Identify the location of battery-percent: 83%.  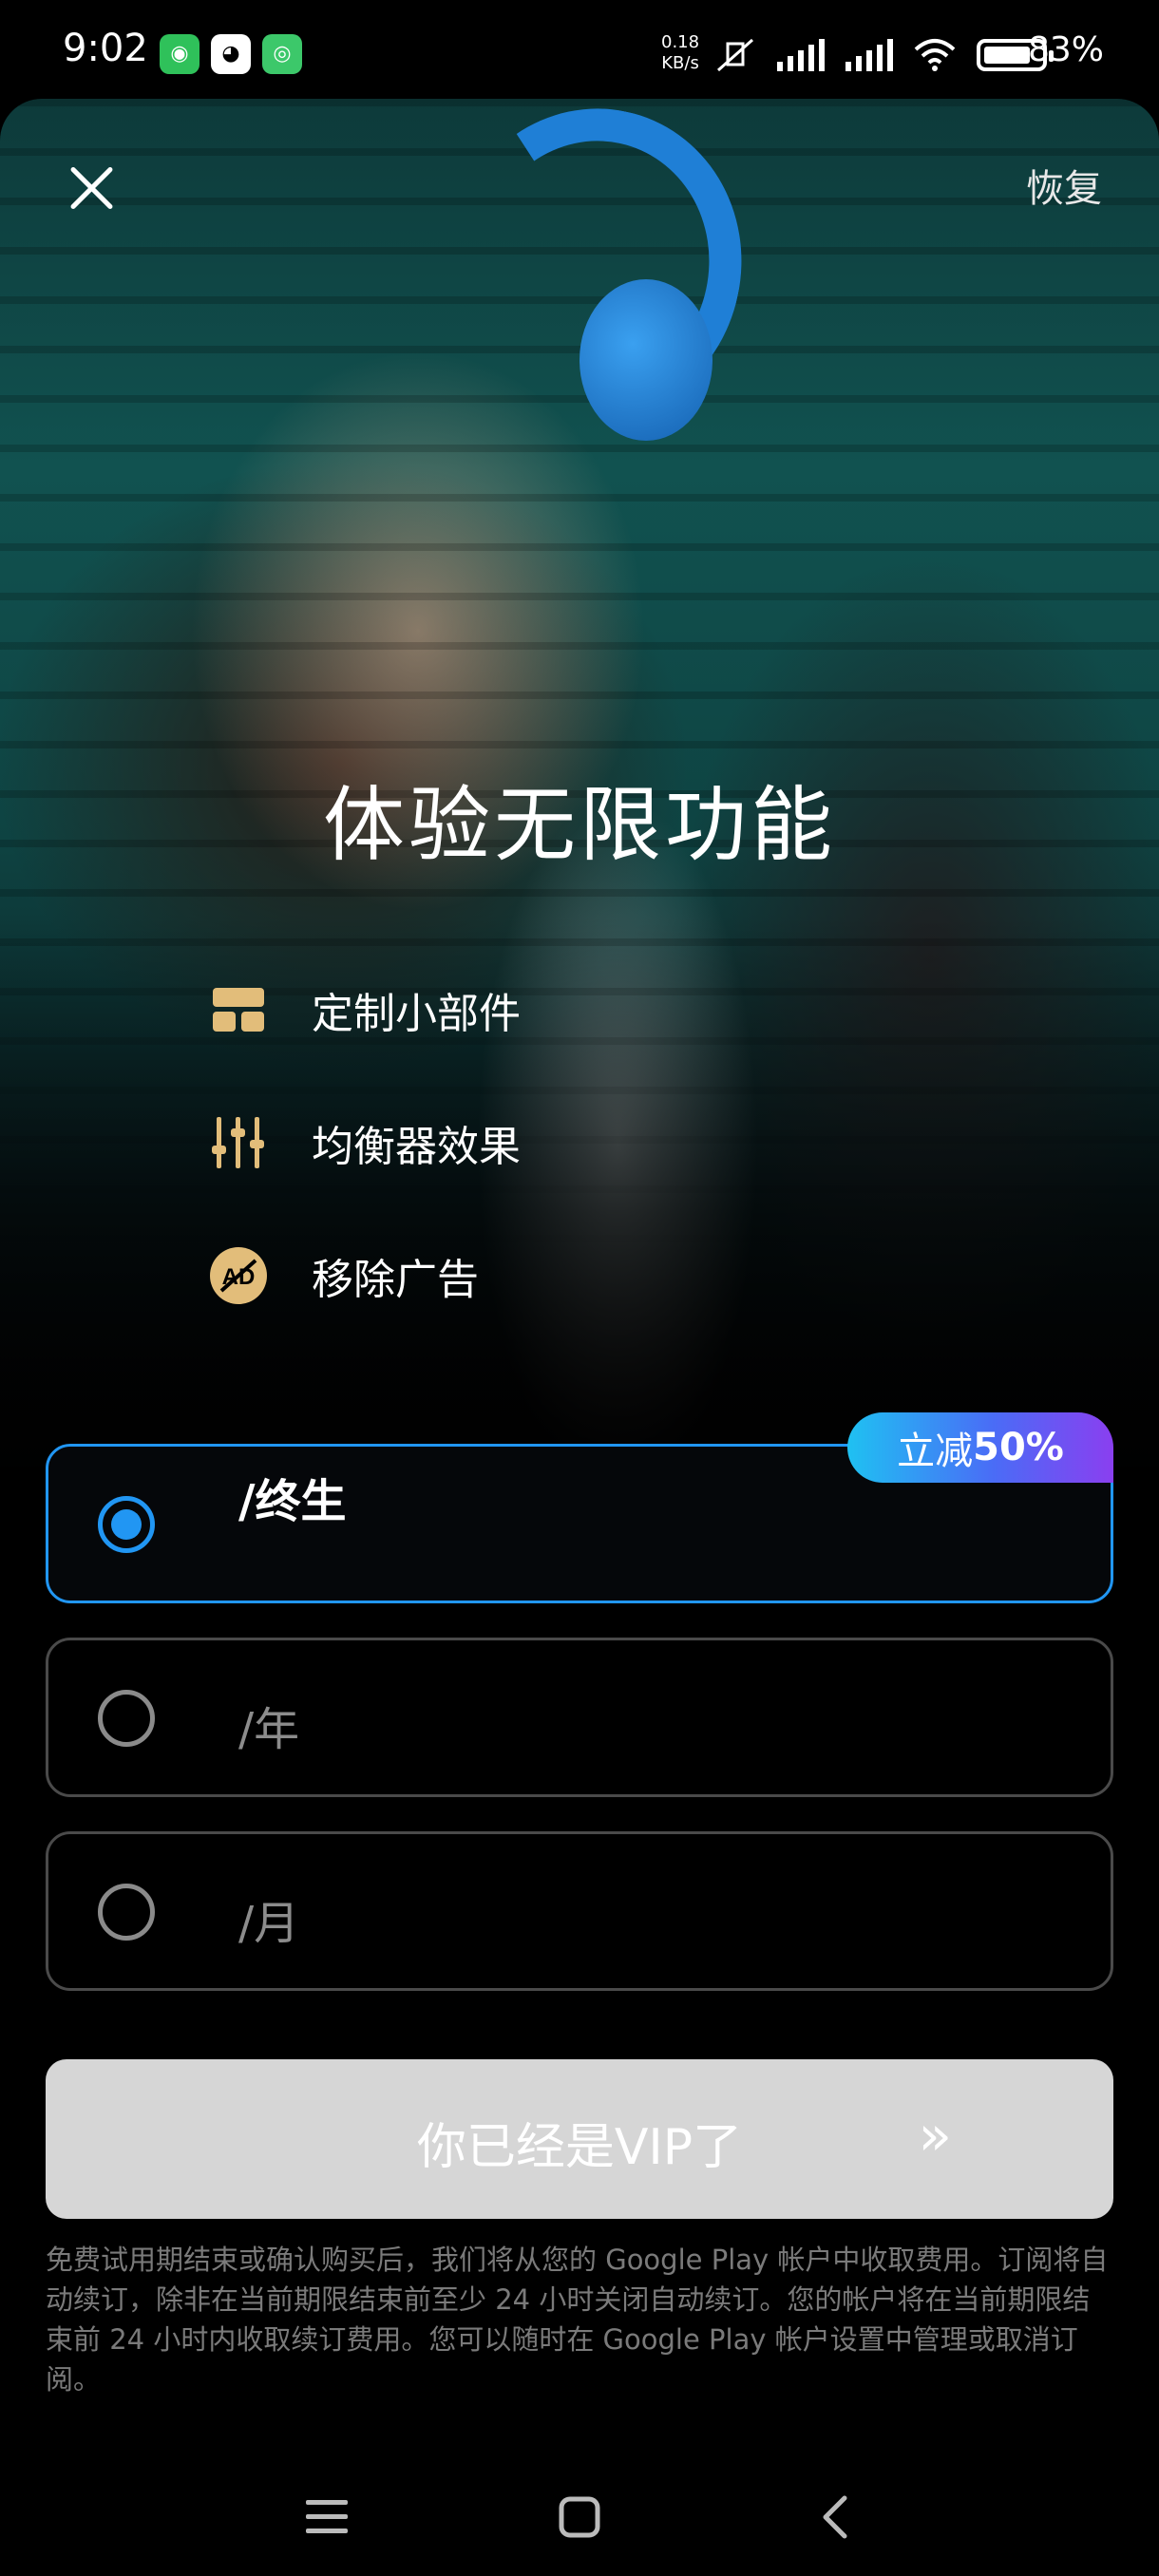
(1065, 49).